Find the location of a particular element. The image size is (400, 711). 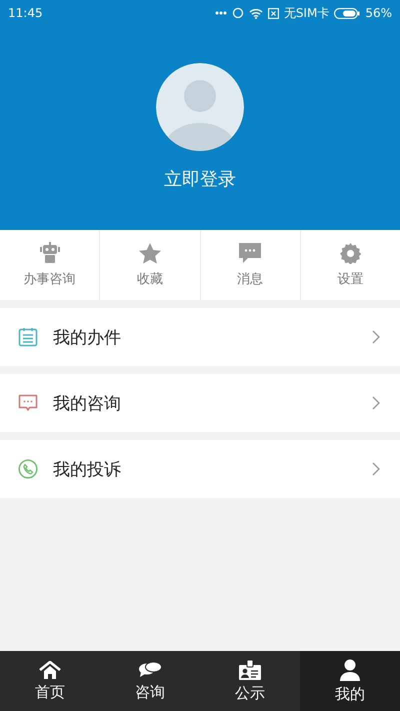

carrier-text: 无SIM卡 is located at coordinates (307, 13).